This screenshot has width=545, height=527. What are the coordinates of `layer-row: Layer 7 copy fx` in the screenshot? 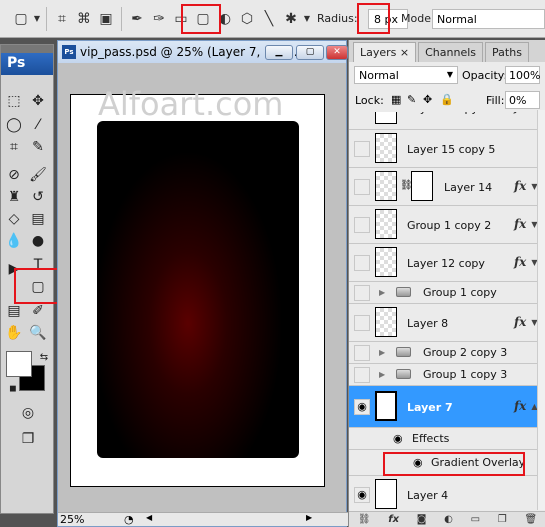 It's located at (444, 121).